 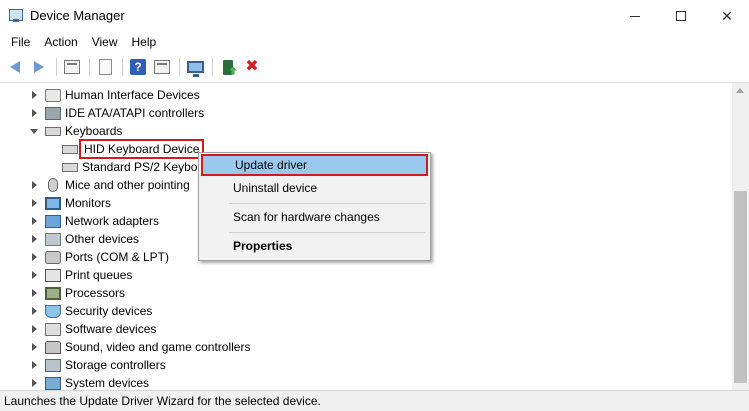 I want to click on tree-item-keyboards: Keyboards, so click(x=76, y=131).